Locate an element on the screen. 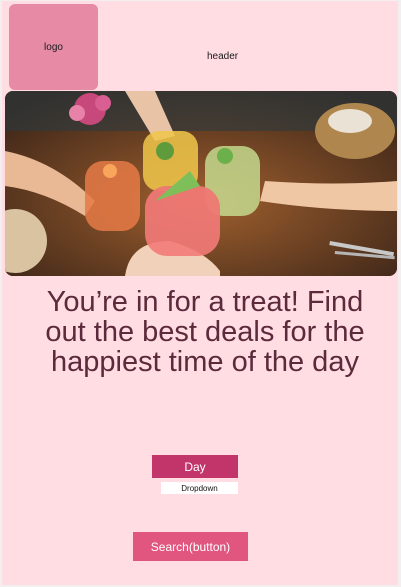  day-button: Day is located at coordinates (195, 466).